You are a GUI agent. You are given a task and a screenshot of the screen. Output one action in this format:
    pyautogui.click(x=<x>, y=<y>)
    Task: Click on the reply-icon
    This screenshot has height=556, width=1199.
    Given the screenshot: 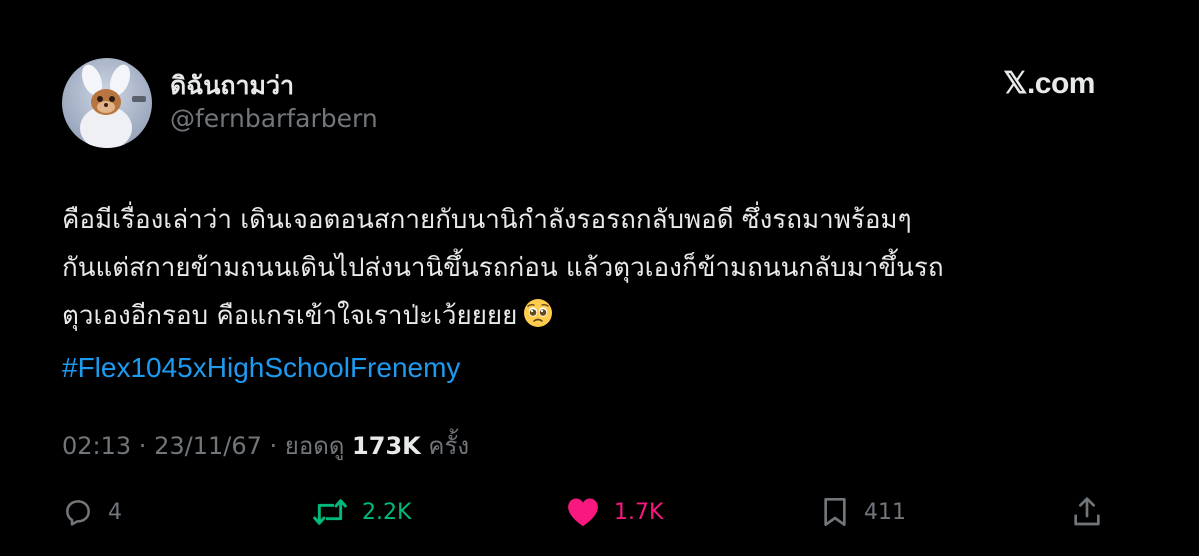 What is the action you would take?
    pyautogui.click(x=78, y=512)
    